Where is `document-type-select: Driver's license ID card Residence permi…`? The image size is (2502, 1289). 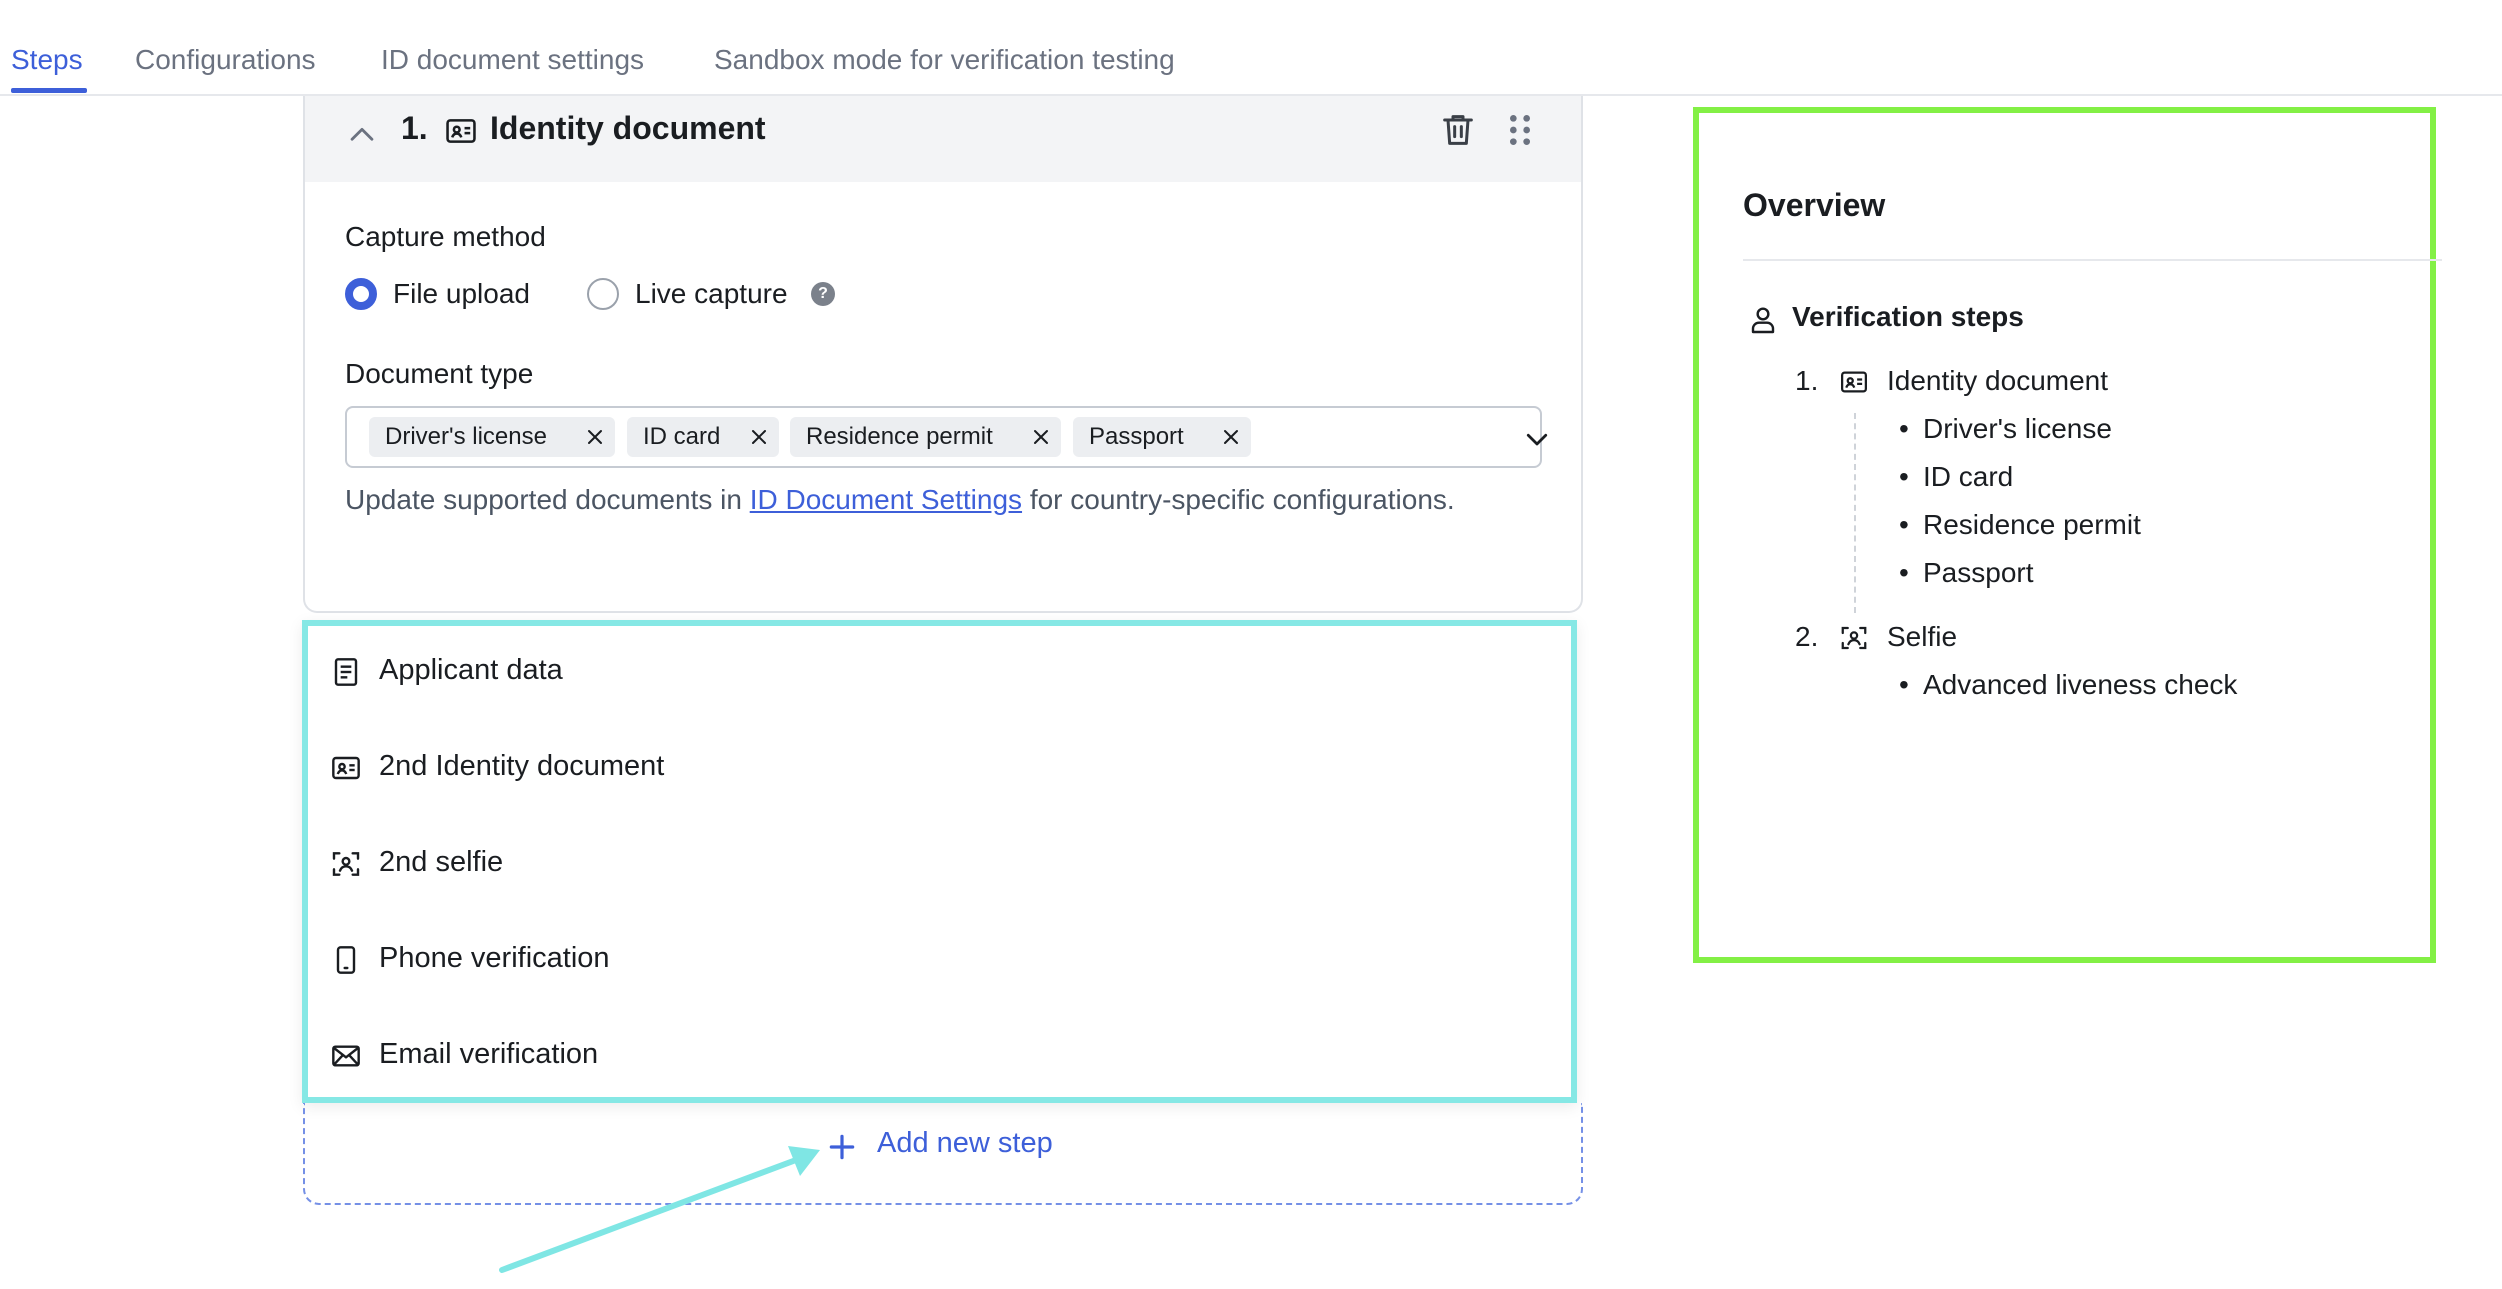
document-type-select: Driver's license ID card Residence permi… is located at coordinates (946, 437).